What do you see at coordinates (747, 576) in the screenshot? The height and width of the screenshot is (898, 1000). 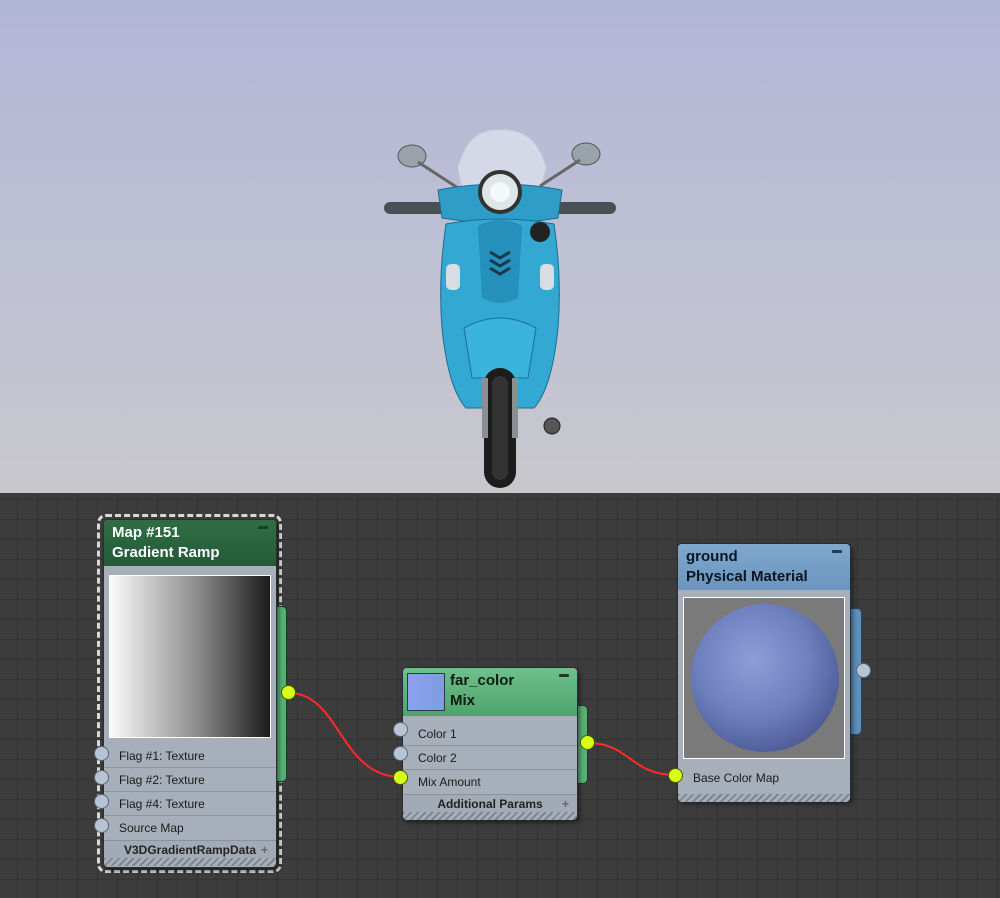 I see `node-type: Physical Material` at bounding box center [747, 576].